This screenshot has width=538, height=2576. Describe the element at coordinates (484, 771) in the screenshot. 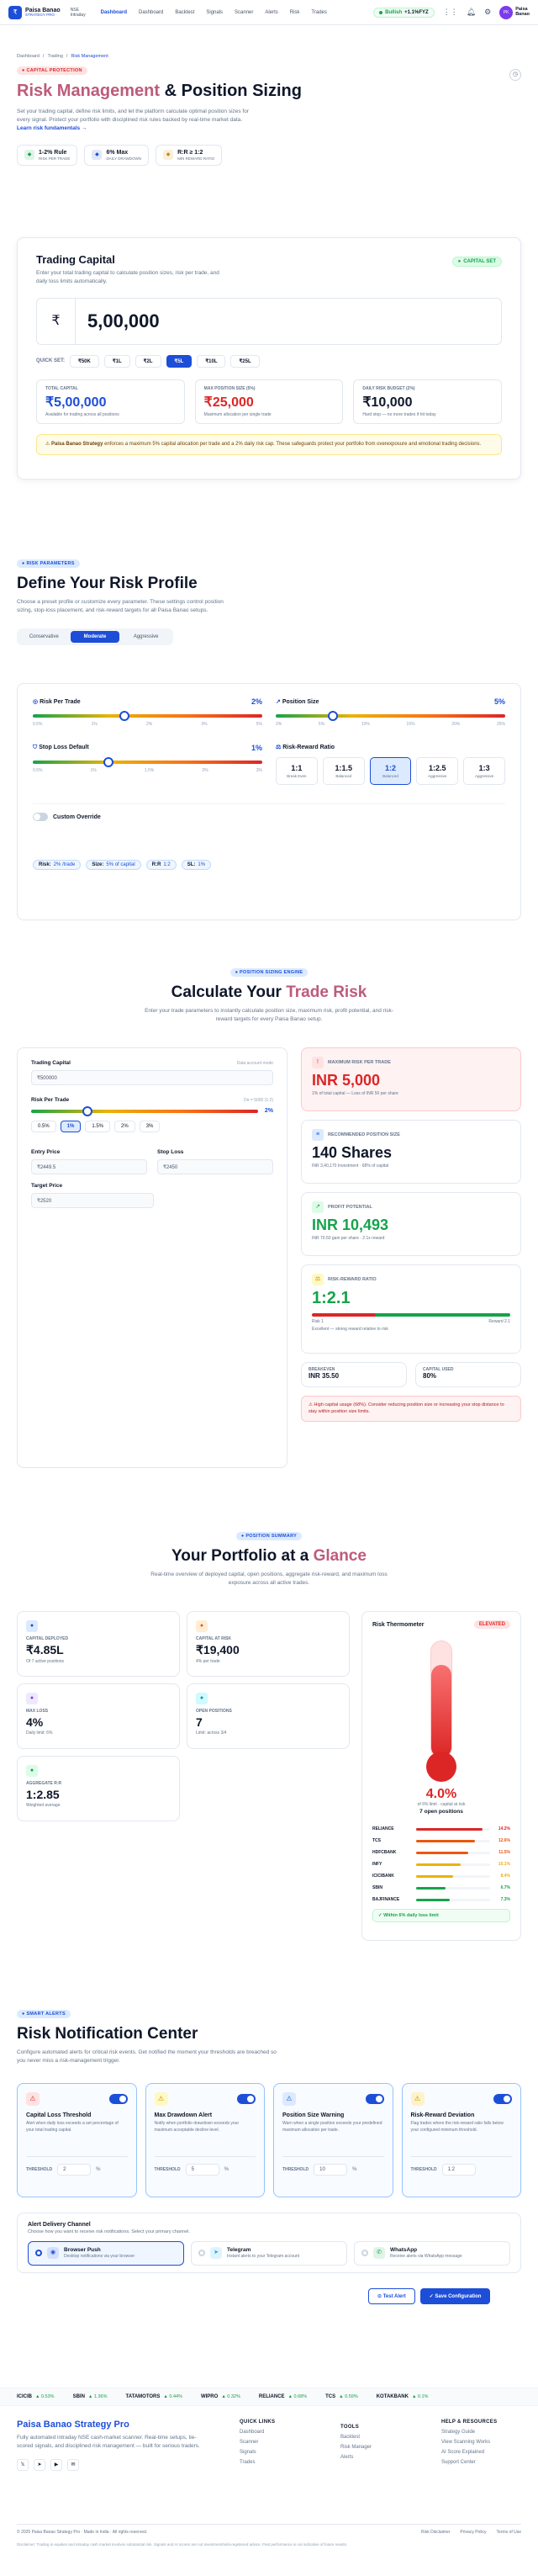

I see `rr-option: 1:3 Aggressive` at that location.